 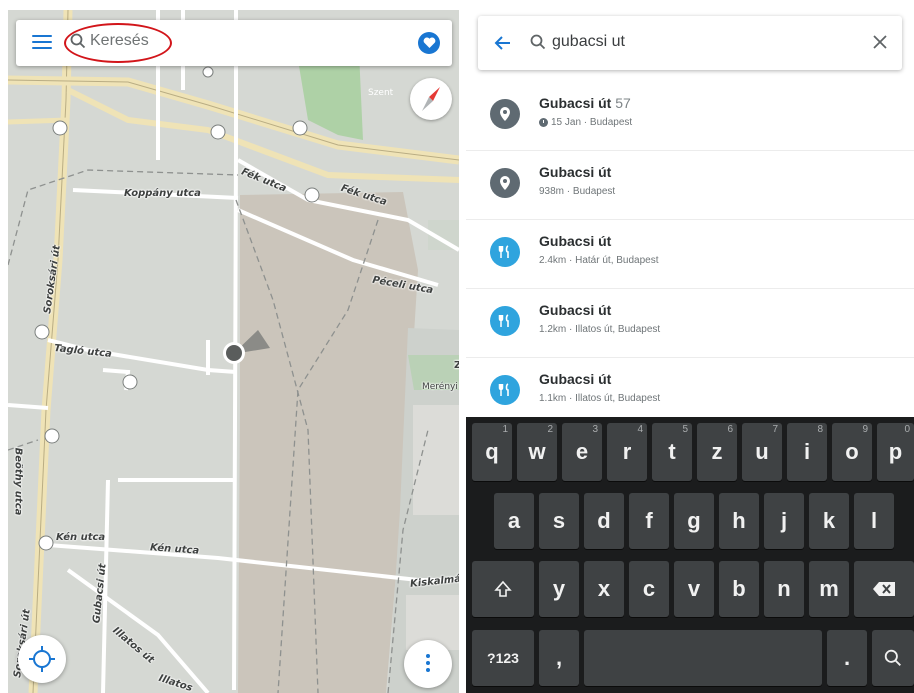 What do you see at coordinates (829, 589) in the screenshot?
I see `key-m: m` at bounding box center [829, 589].